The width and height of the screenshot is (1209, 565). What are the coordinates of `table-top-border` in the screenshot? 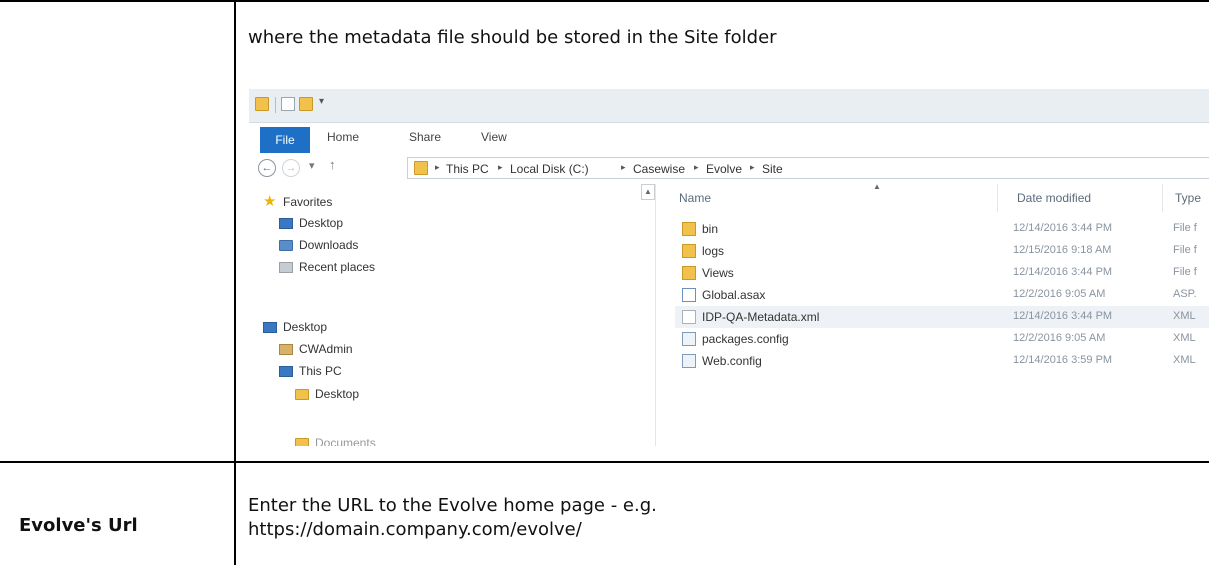 It's located at (604, 1).